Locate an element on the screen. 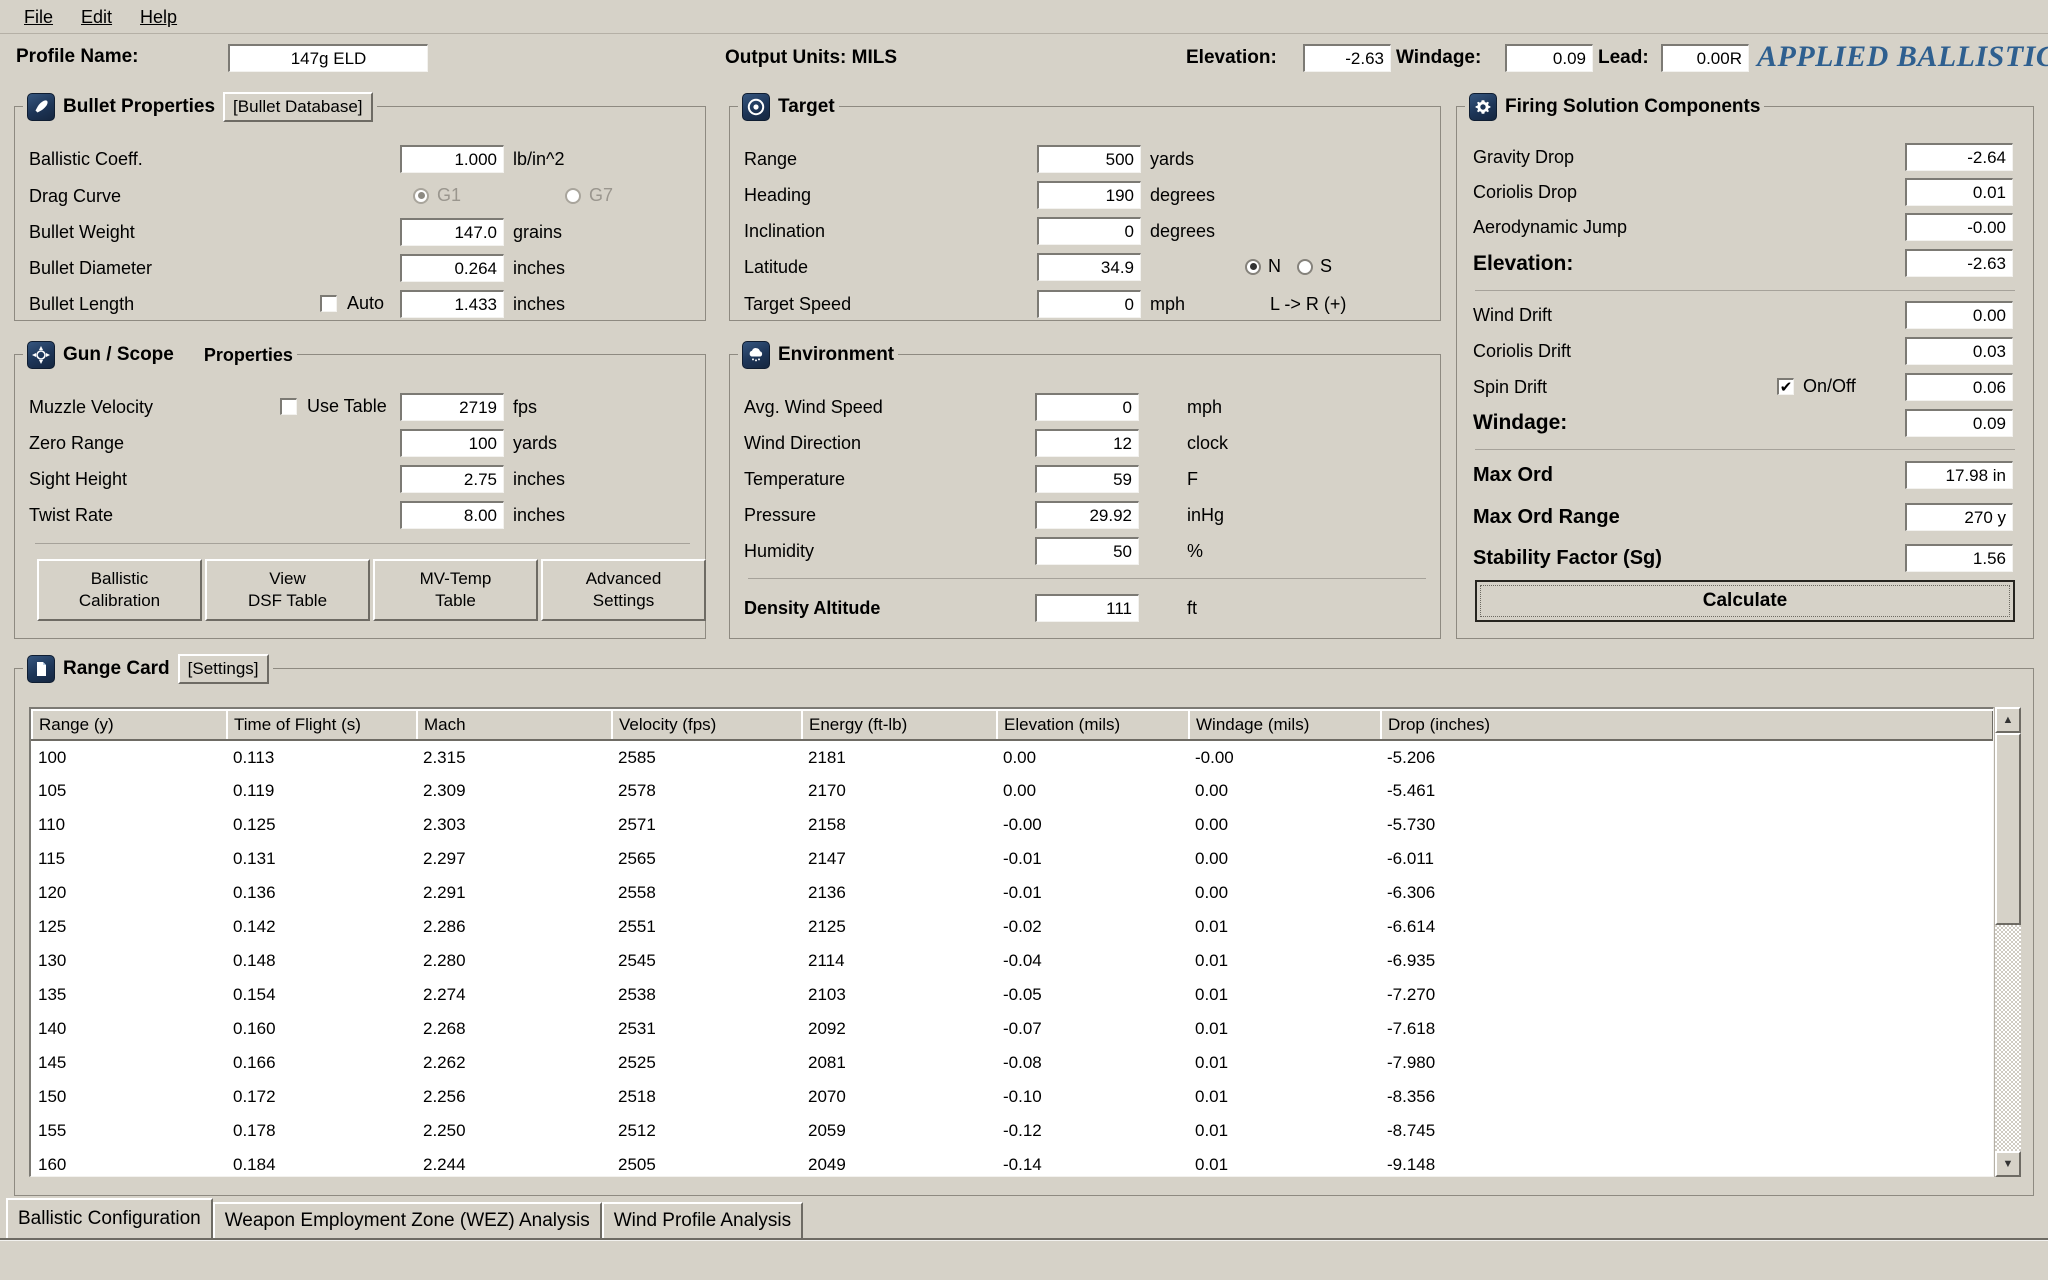  ballistic-coeff-input: 1.000 is located at coordinates (452, 159).